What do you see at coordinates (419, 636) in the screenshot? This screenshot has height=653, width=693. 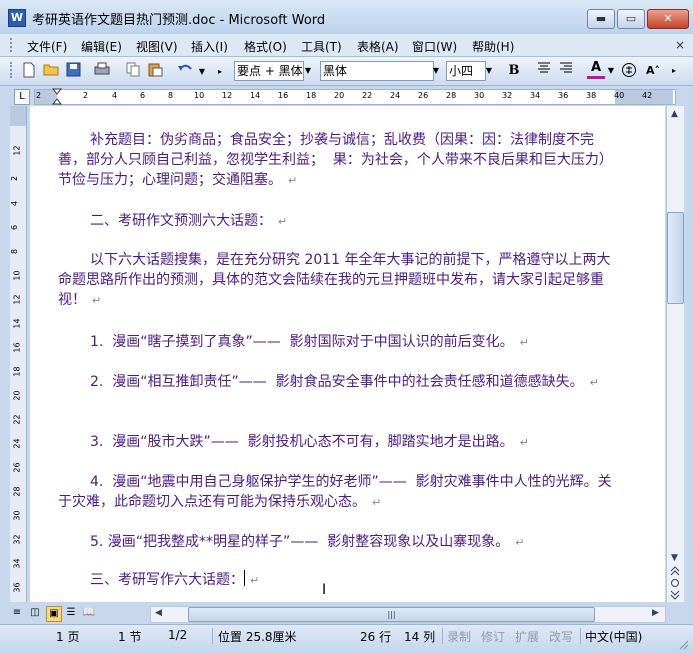 I see `status-column: 14 列` at bounding box center [419, 636].